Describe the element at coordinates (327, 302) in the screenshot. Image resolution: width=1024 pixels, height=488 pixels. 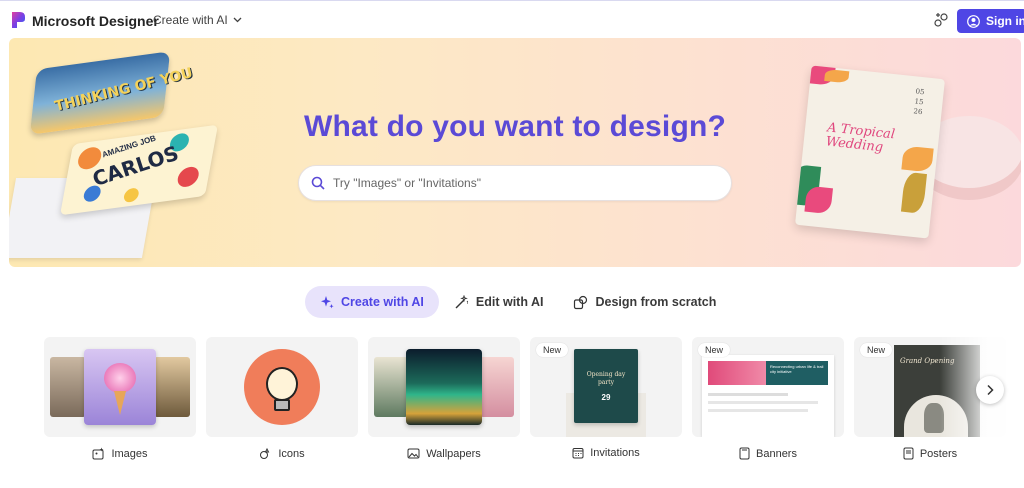
I see `sparkle-icon` at that location.